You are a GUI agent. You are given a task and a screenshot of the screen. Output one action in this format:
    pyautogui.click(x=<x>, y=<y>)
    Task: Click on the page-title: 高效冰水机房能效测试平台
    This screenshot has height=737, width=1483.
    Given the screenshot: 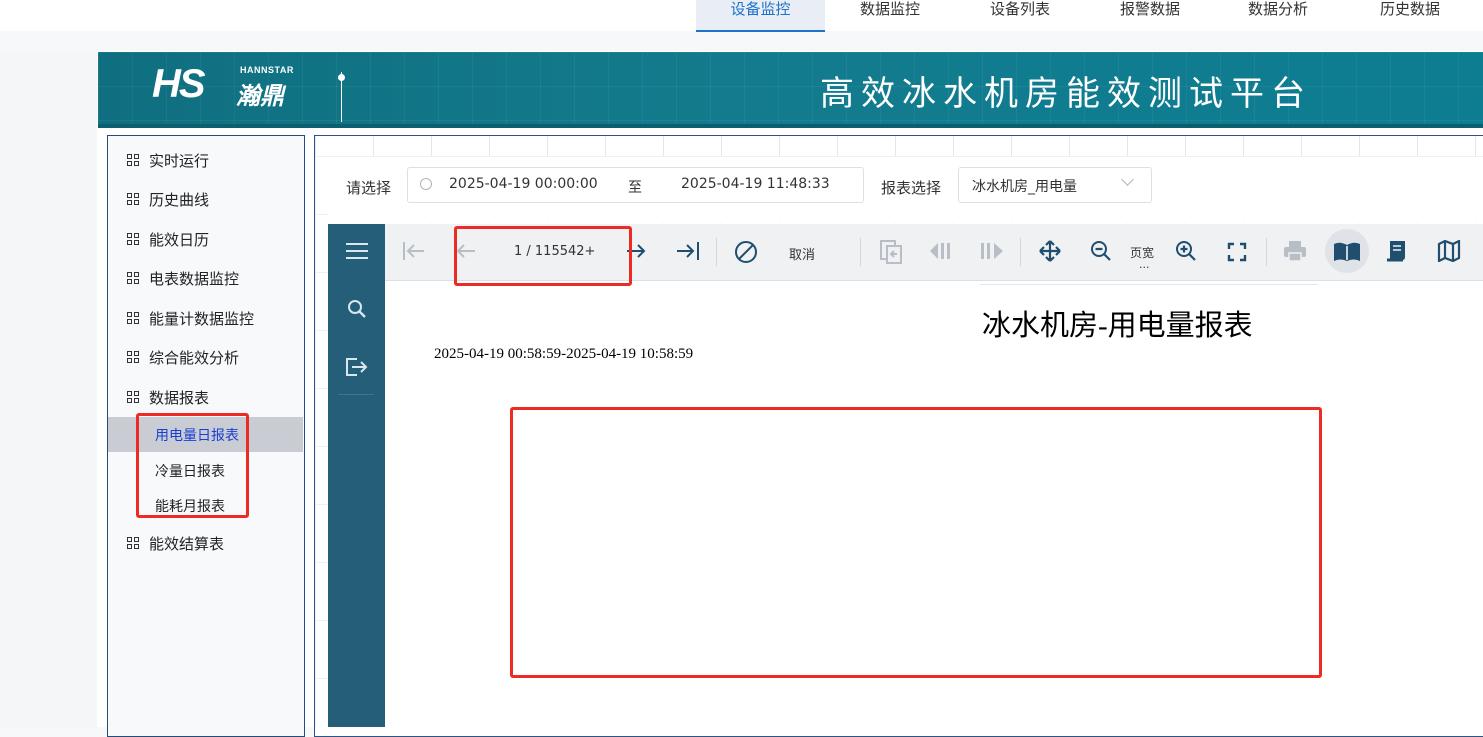 What is the action you would take?
    pyautogui.click(x=1066, y=94)
    